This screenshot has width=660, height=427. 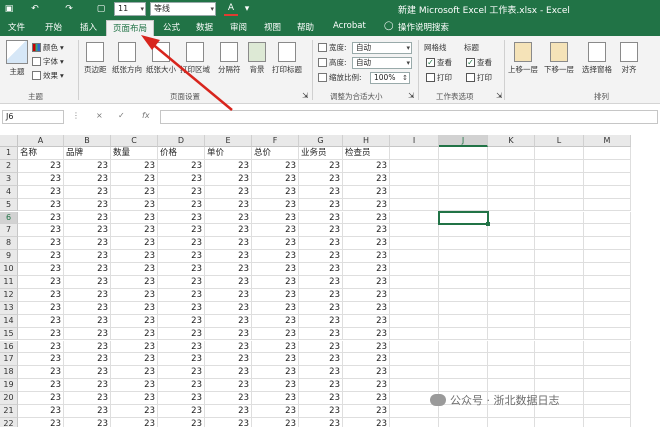 I want to click on annotation-arrow, so click(x=187, y=73).